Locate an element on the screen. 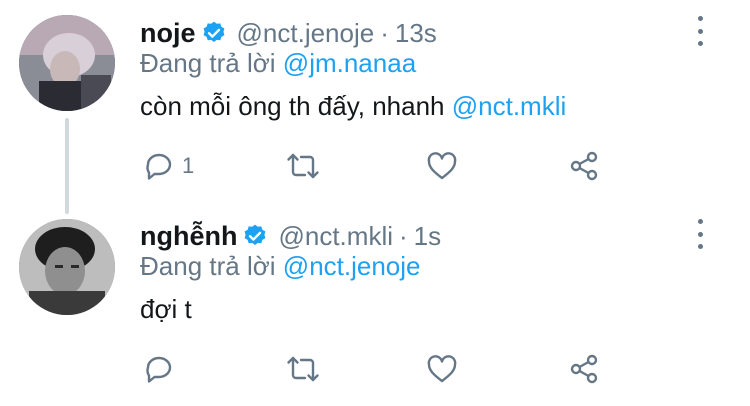  tweet-header: noje @nct.jenoje · 13s is located at coordinates (288, 33).